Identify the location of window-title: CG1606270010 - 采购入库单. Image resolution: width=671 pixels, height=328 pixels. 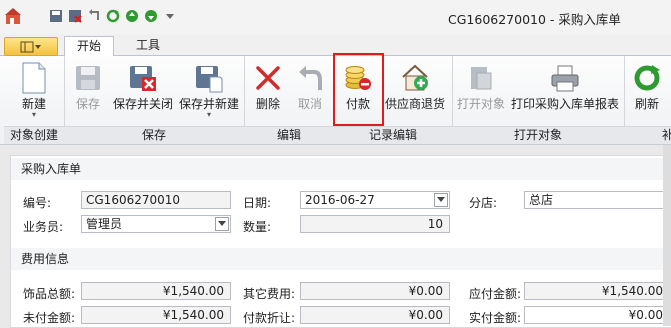
(534, 19).